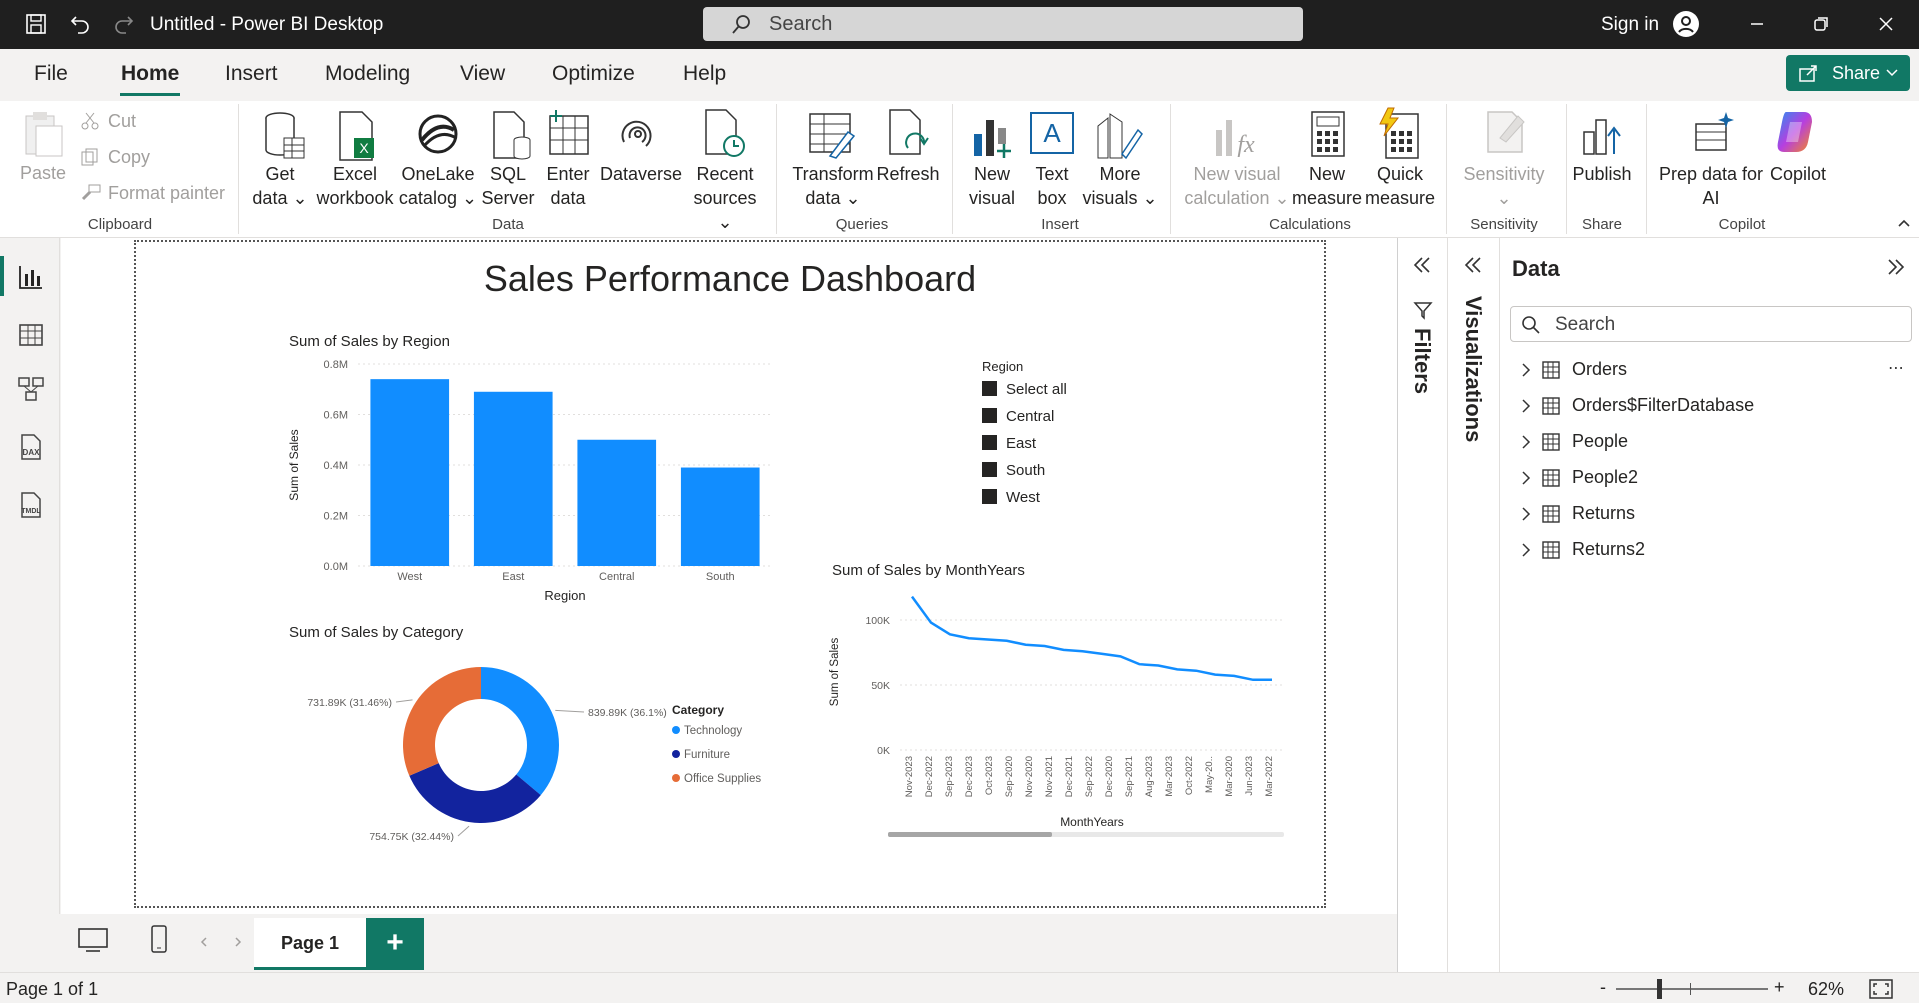  I want to click on table-view-icon, so click(31, 335).